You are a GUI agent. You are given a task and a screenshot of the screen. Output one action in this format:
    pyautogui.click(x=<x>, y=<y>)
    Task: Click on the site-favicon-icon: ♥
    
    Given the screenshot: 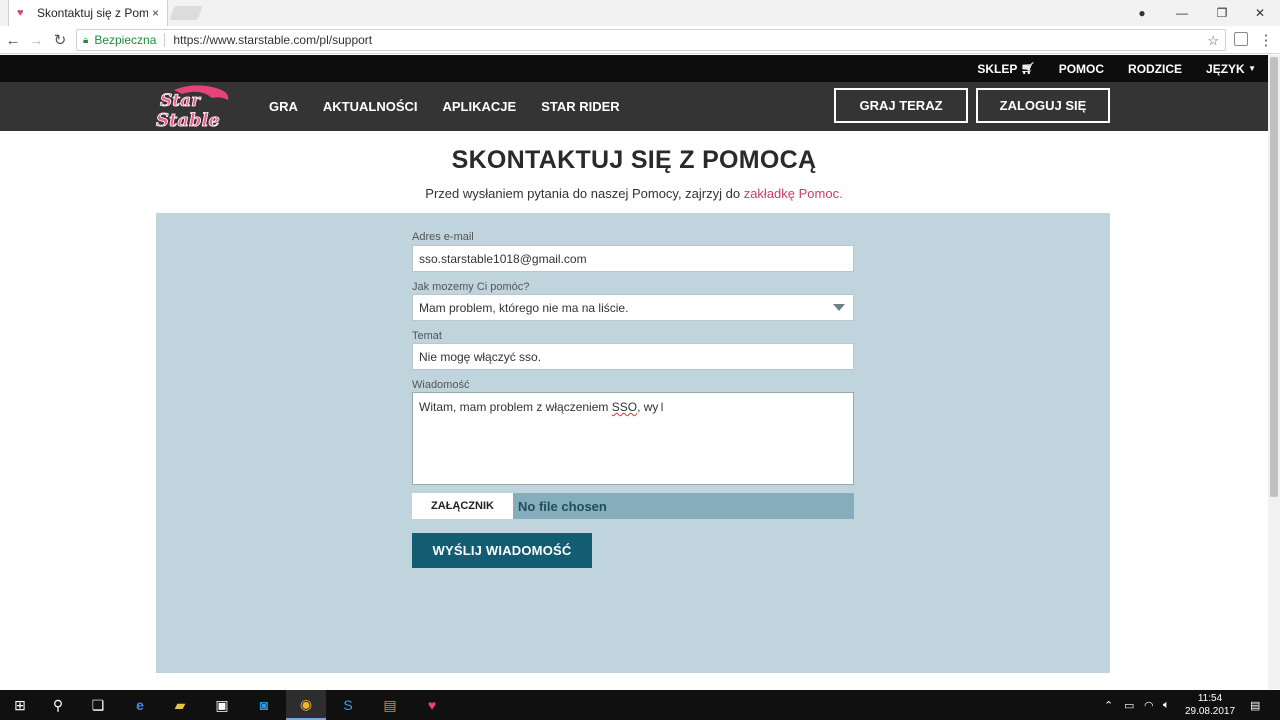 What is the action you would take?
    pyautogui.click(x=20, y=13)
    